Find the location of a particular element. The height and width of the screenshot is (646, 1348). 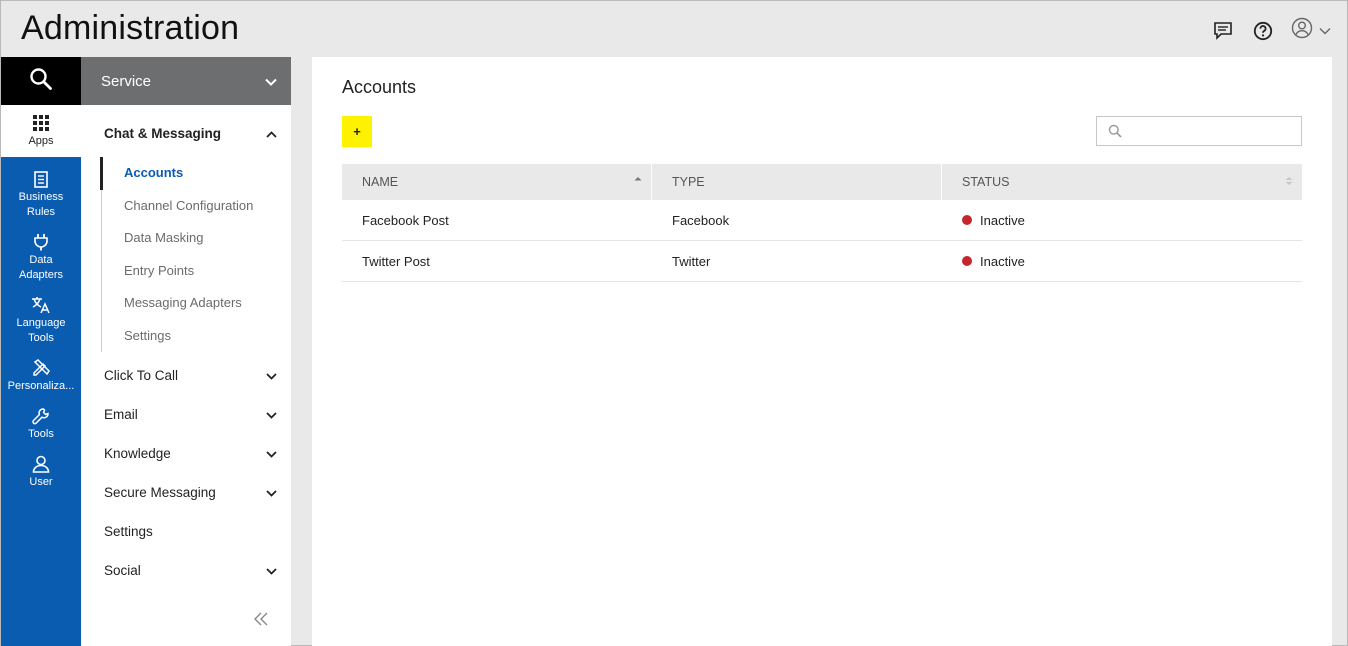

cell-name: Twitter Post is located at coordinates (396, 261).